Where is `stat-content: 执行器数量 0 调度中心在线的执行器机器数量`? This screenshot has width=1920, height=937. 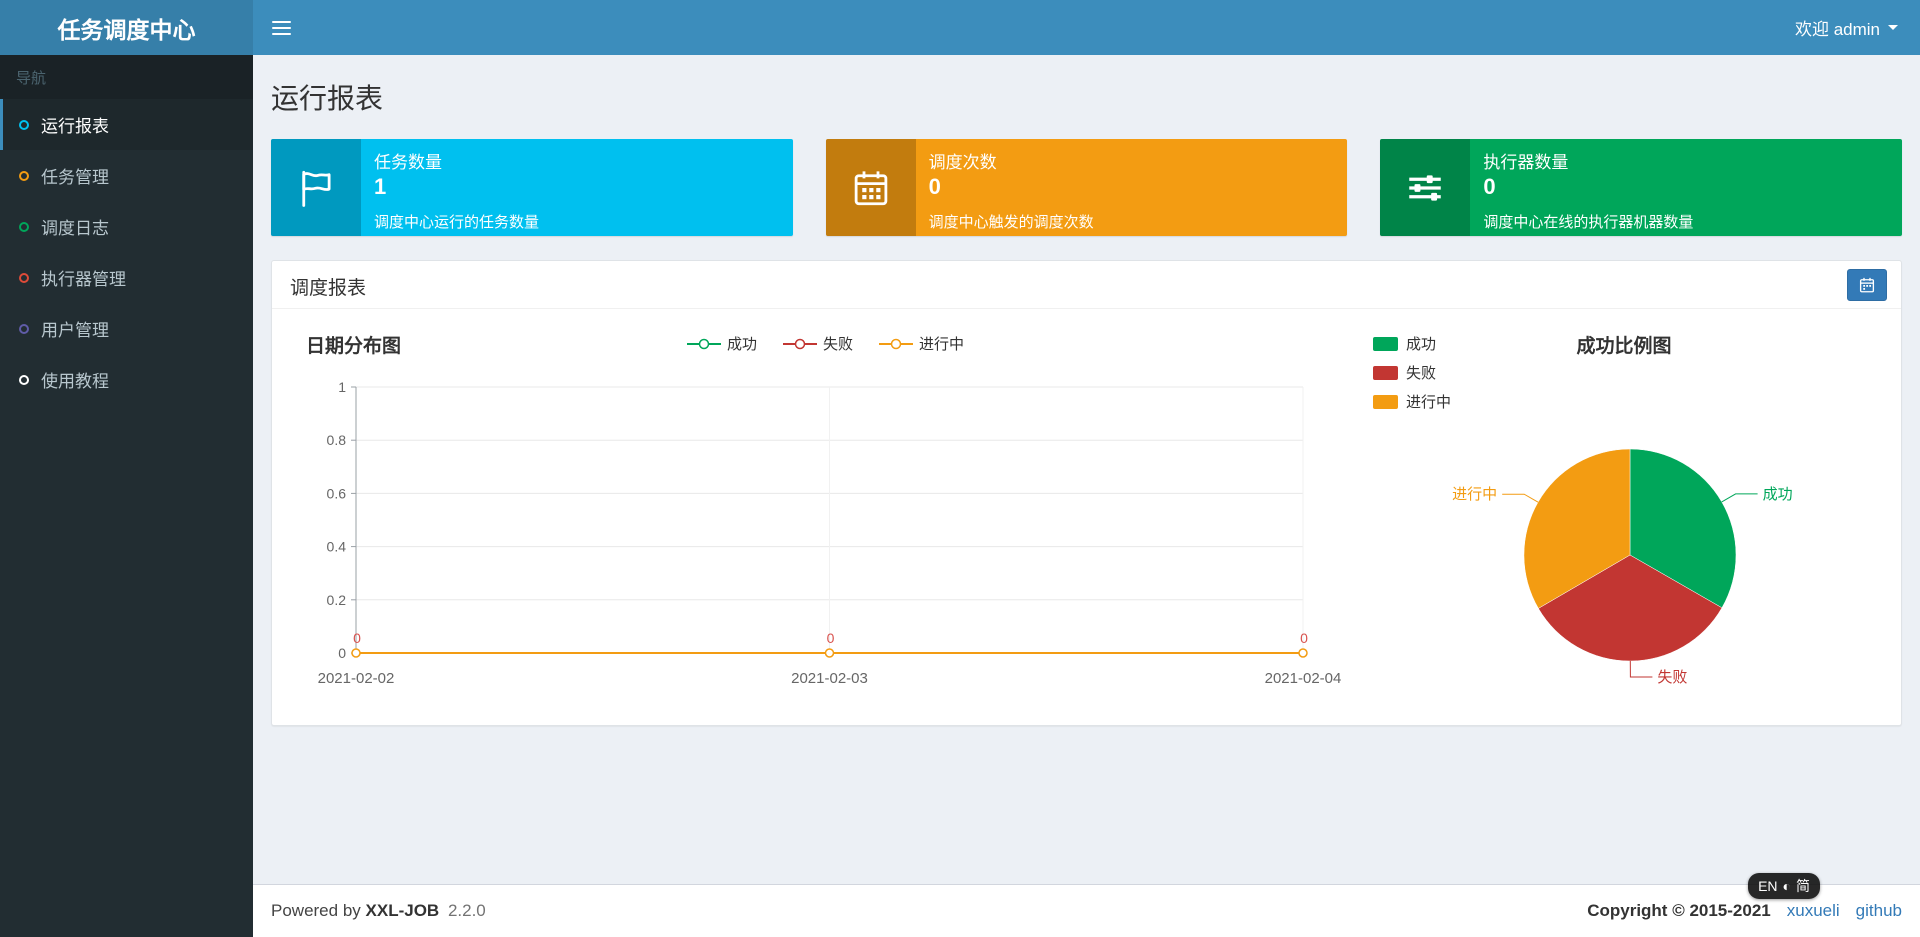
stat-content: 执行器数量 0 调度中心在线的执行器机器数量 is located at coordinates (1686, 187).